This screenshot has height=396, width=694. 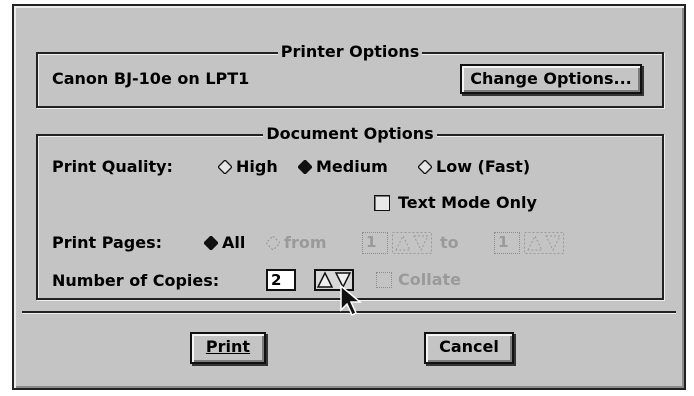 What do you see at coordinates (136, 280) in the screenshot?
I see `copies-label: Number of Copies:` at bounding box center [136, 280].